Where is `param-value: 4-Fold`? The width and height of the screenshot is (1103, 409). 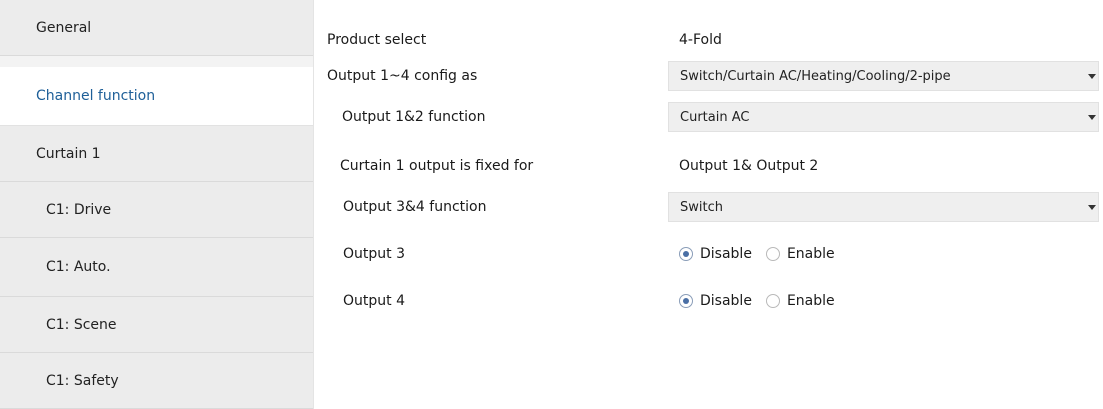
param-value: 4-Fold is located at coordinates (700, 40).